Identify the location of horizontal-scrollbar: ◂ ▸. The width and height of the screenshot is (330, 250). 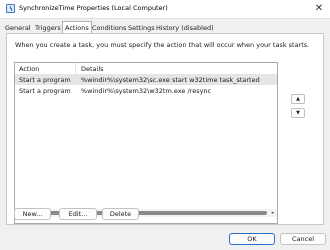
(146, 213).